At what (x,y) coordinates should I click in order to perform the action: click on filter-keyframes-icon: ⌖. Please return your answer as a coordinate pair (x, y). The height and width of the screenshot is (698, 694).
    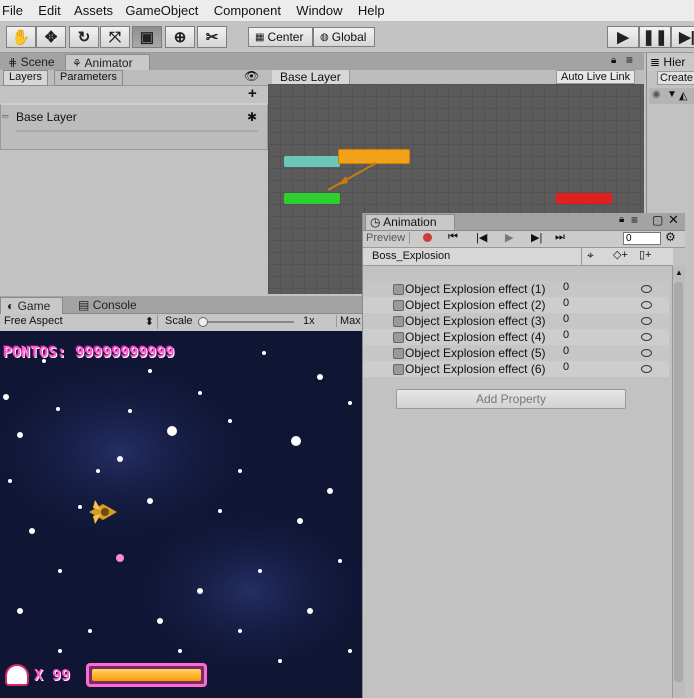
    Looking at the image, I should click on (590, 255).